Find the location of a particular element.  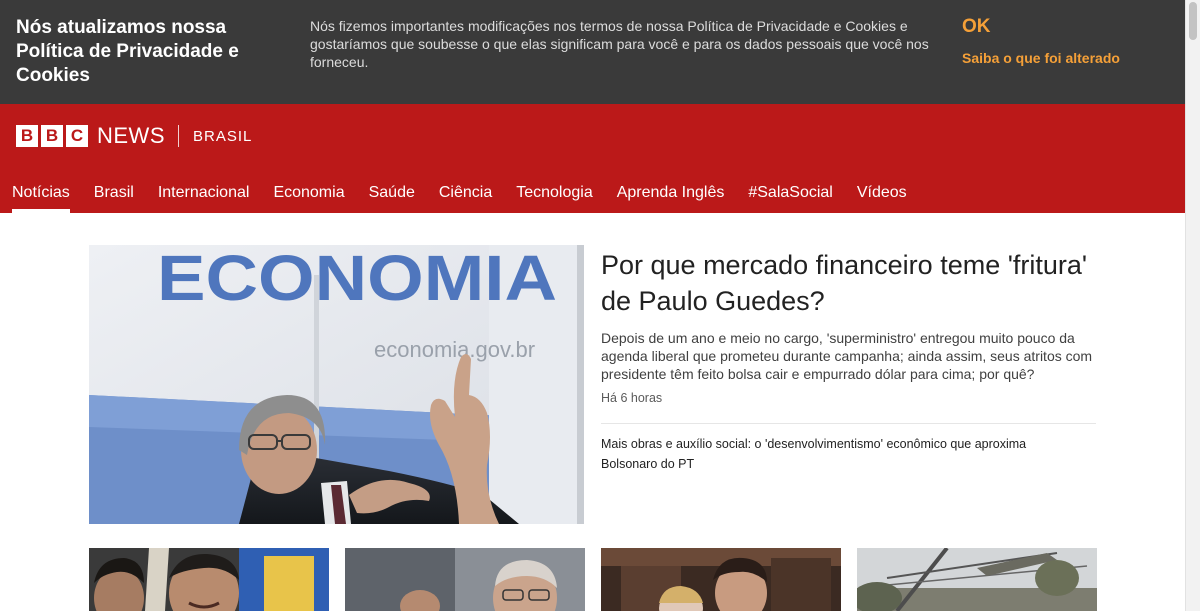

page-scrollbar is located at coordinates (1192, 305).